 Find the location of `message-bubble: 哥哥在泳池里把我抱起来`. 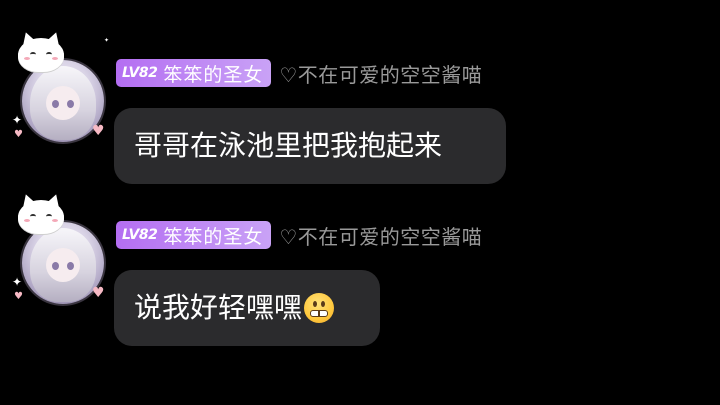

message-bubble: 哥哥在泳池里把我抱起来 is located at coordinates (310, 146).